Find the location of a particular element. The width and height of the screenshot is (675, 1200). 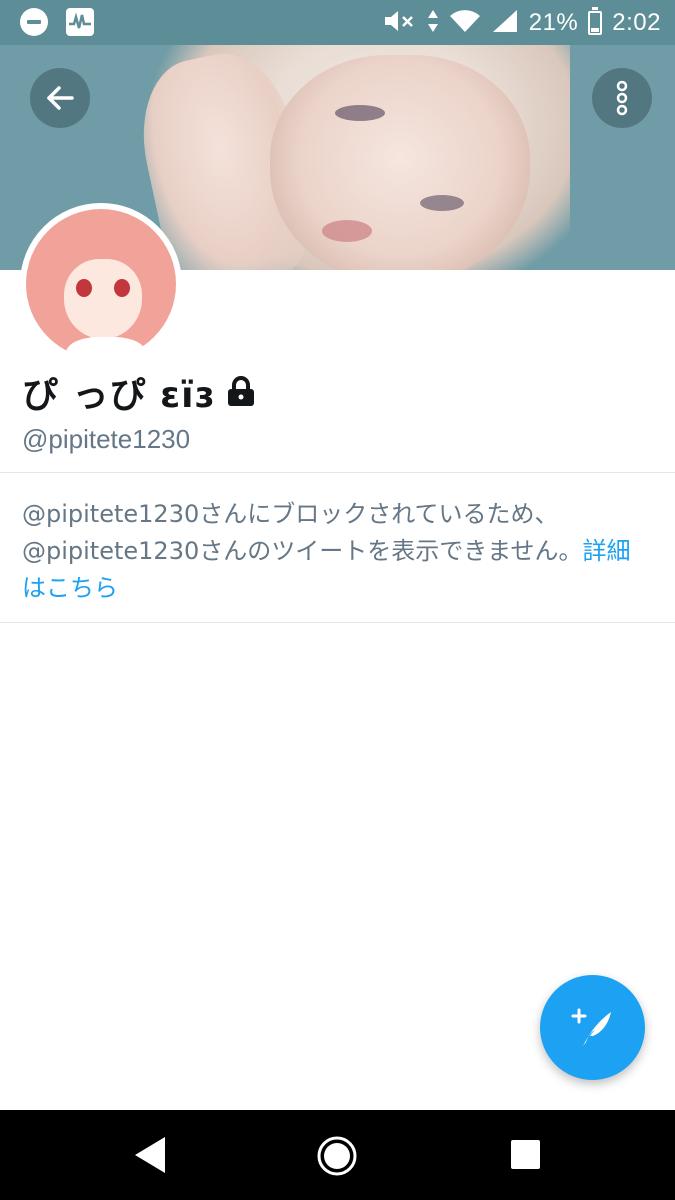

pulse-app-icon is located at coordinates (80, 22).